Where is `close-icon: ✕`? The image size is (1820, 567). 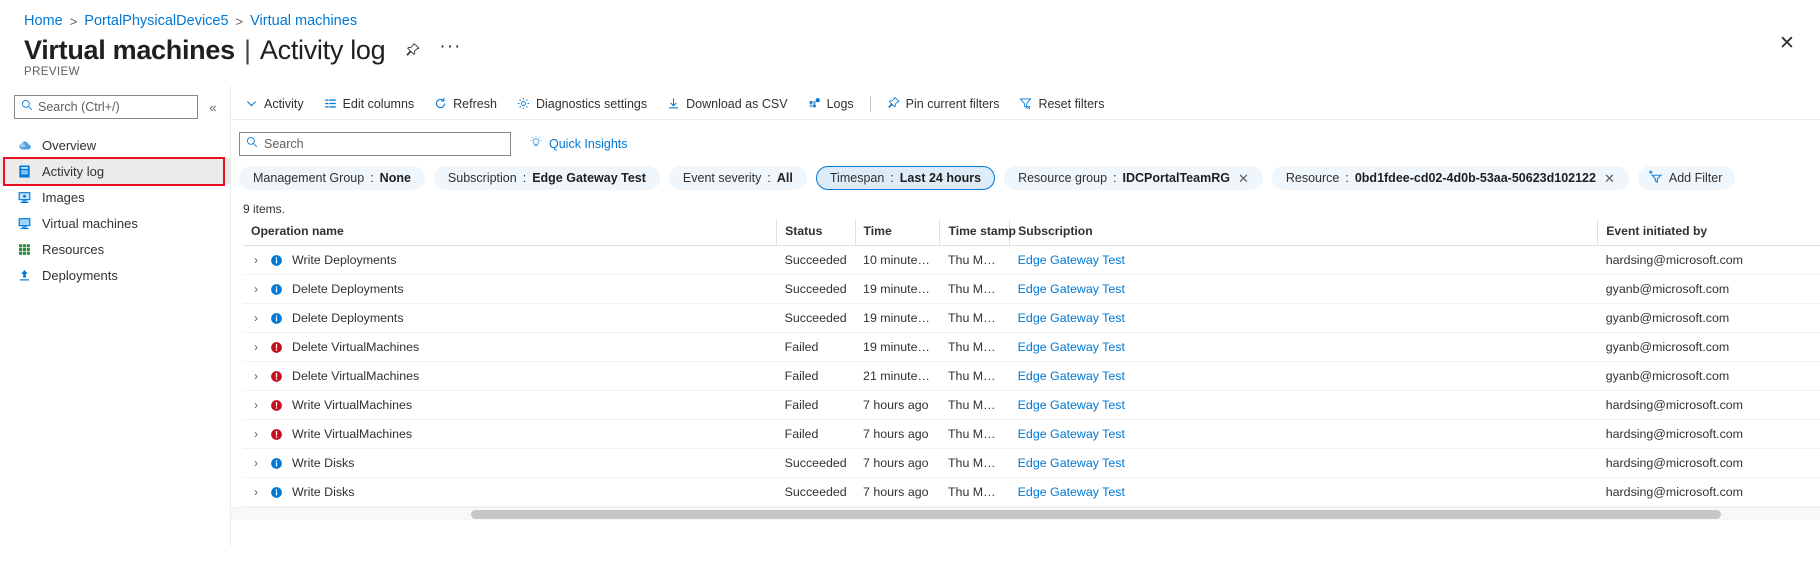
close-icon: ✕ is located at coordinates (1787, 43).